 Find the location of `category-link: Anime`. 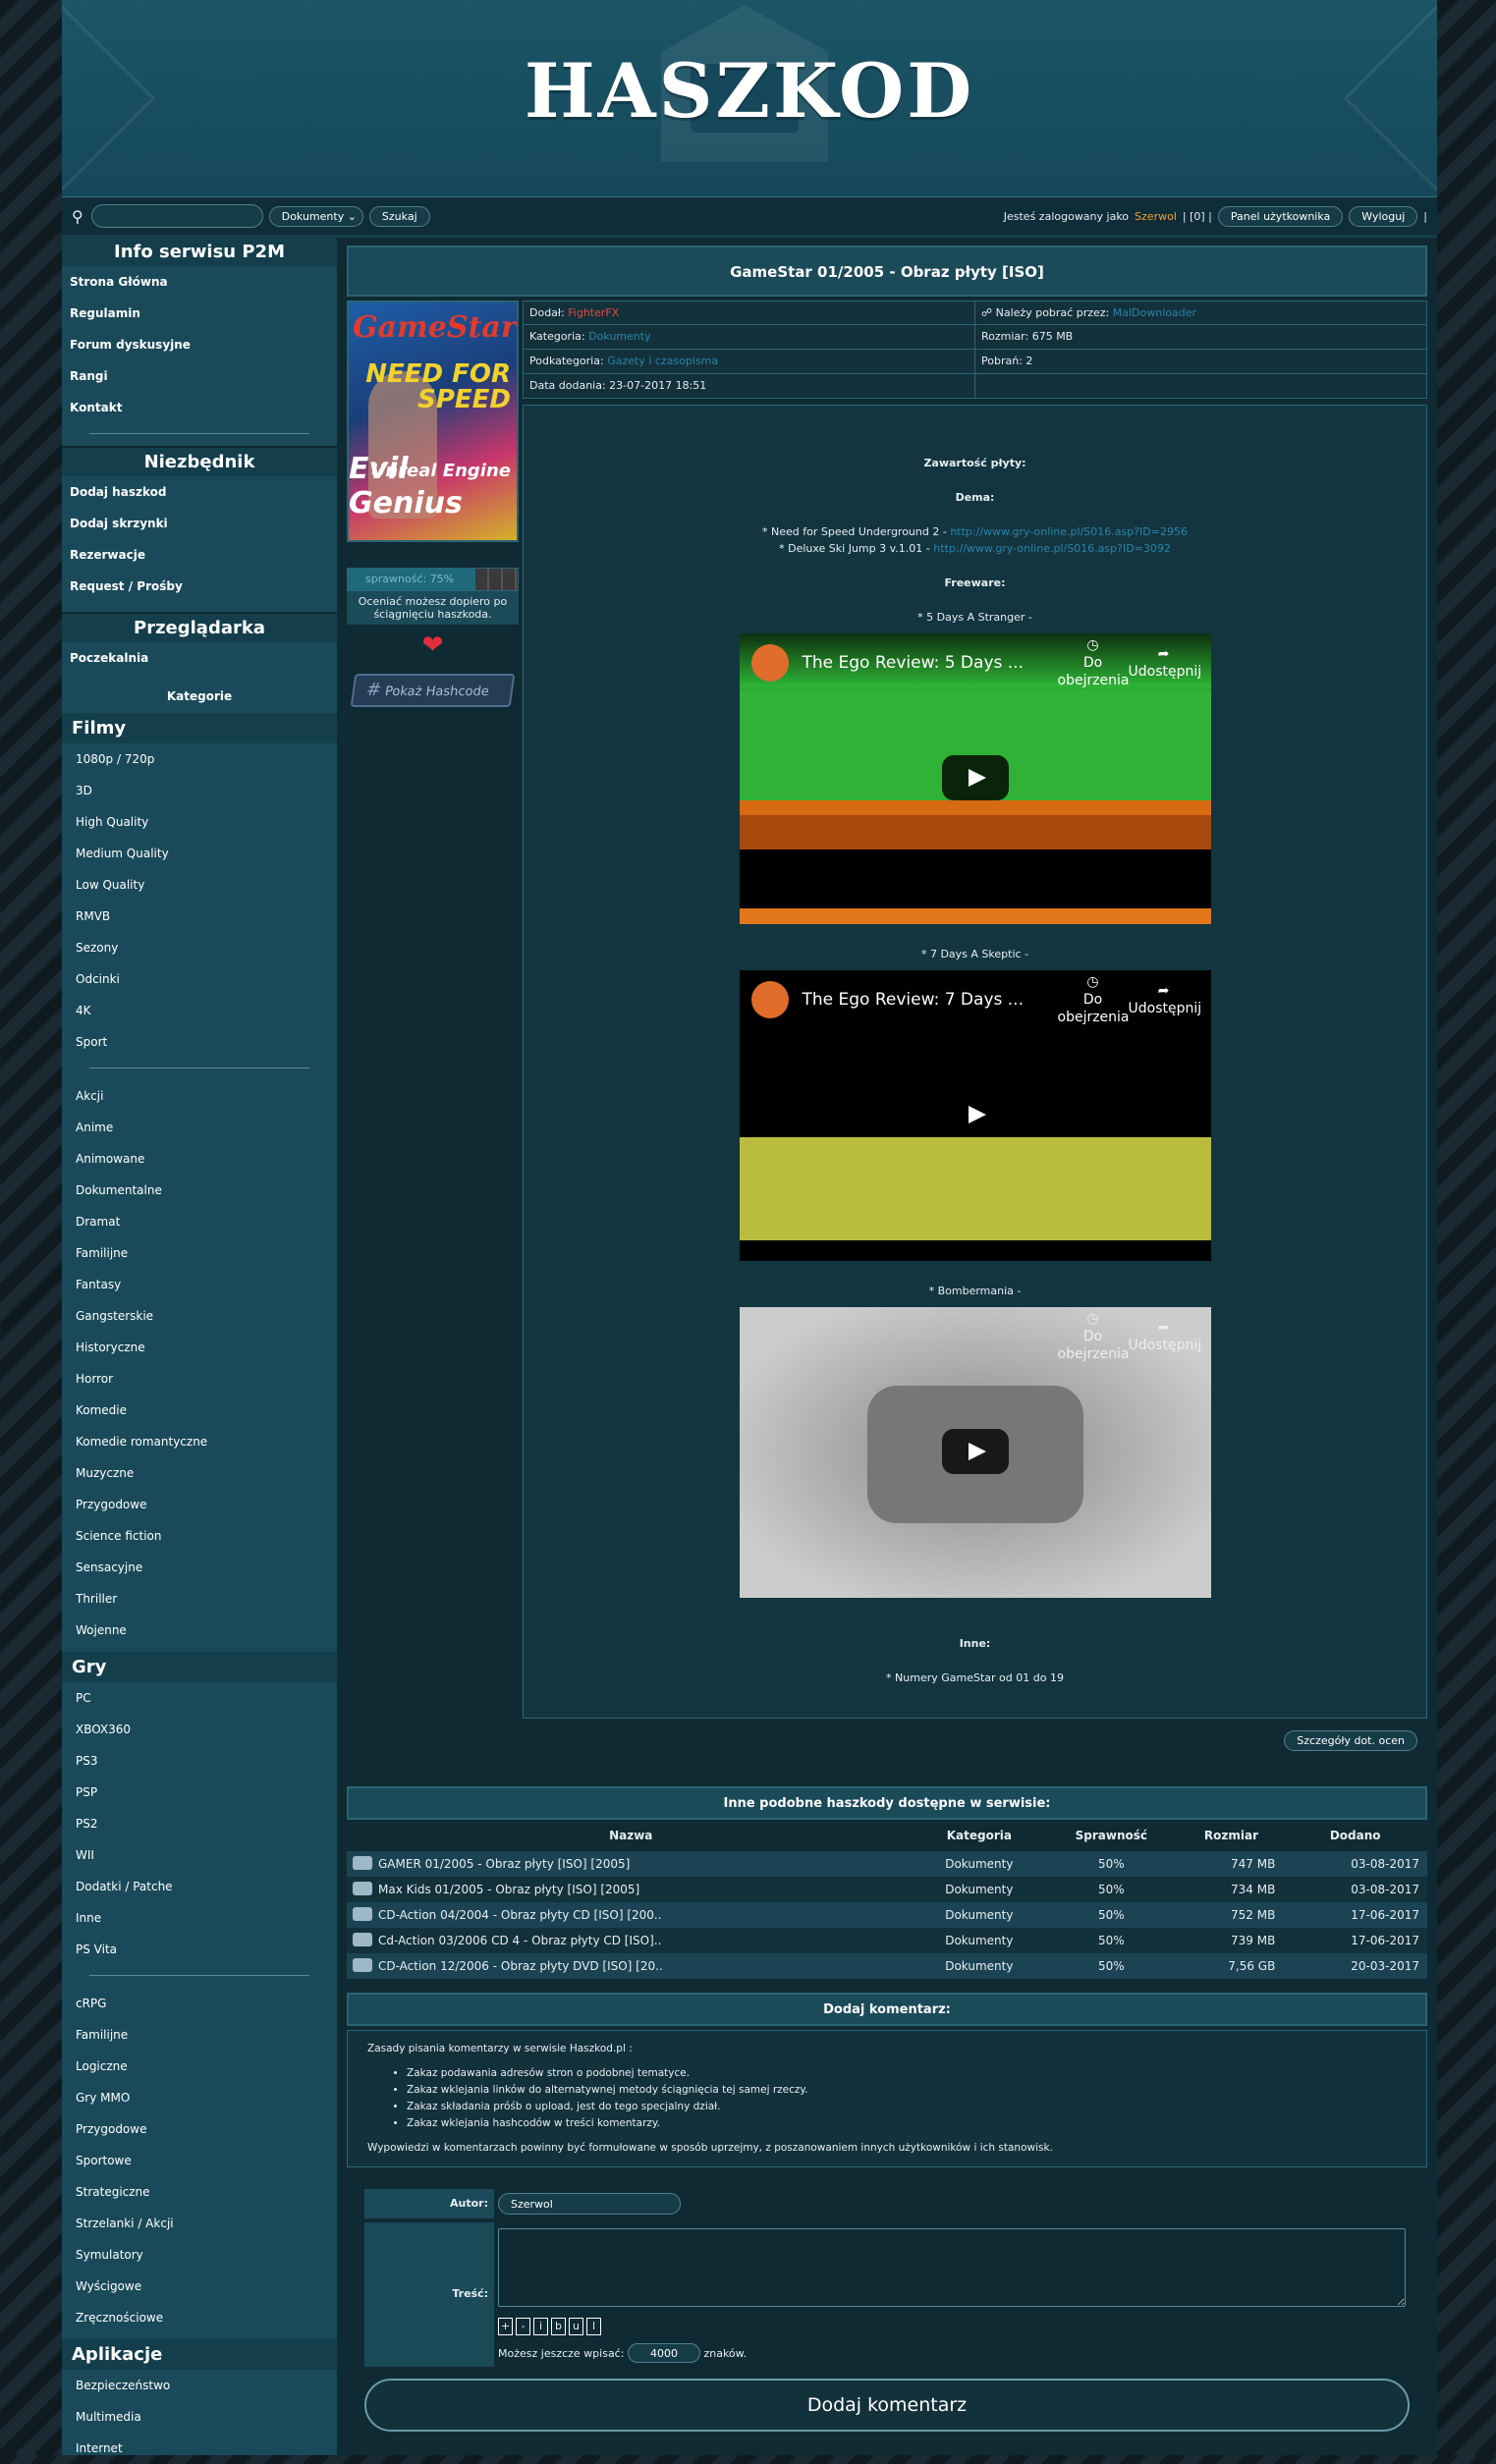

category-link: Anime is located at coordinates (199, 1127).